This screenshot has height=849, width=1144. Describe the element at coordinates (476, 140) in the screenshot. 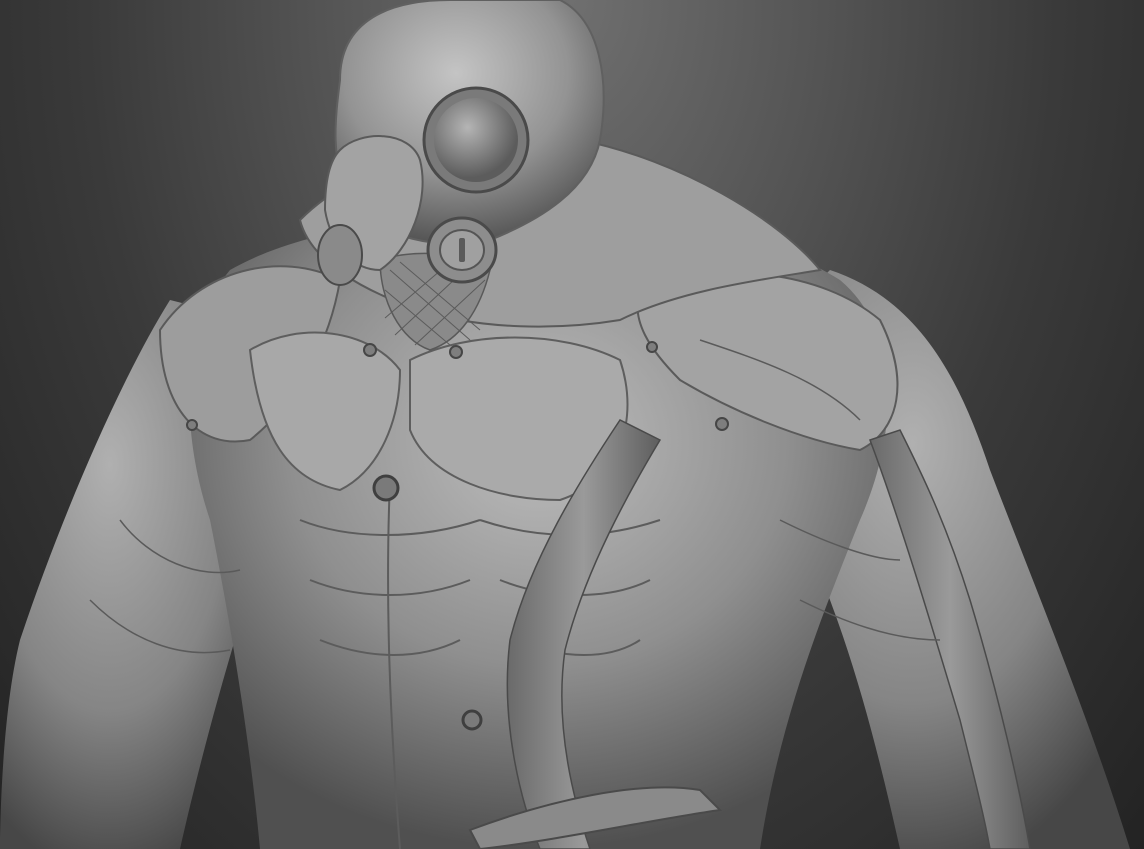

I see `goggle-lens-inner` at that location.